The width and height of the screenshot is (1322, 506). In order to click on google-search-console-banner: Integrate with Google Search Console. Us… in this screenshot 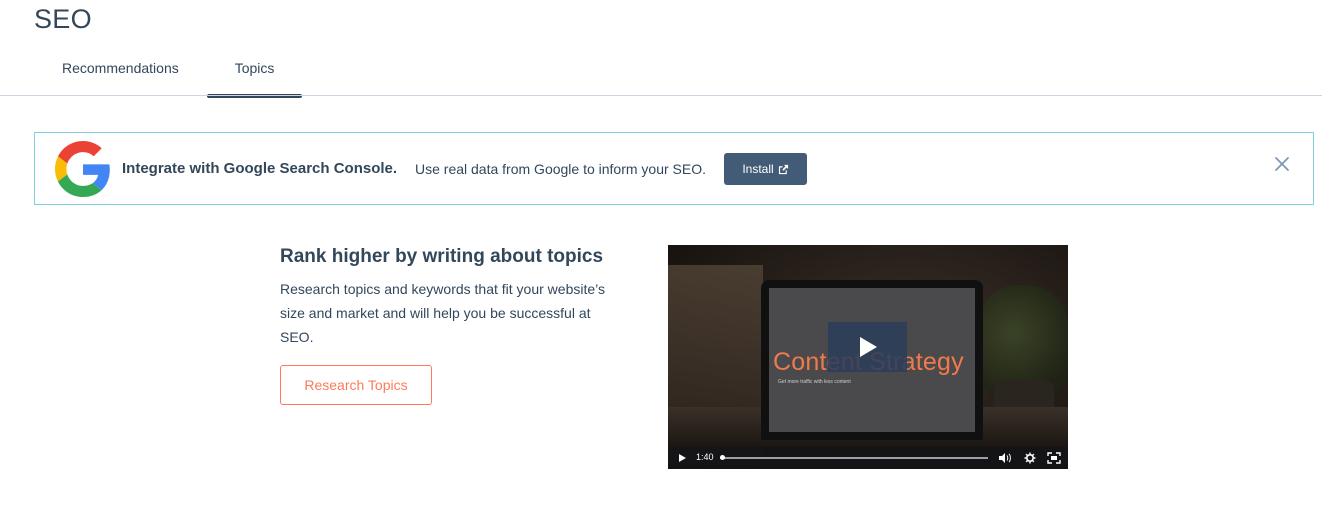, I will do `click(674, 168)`.